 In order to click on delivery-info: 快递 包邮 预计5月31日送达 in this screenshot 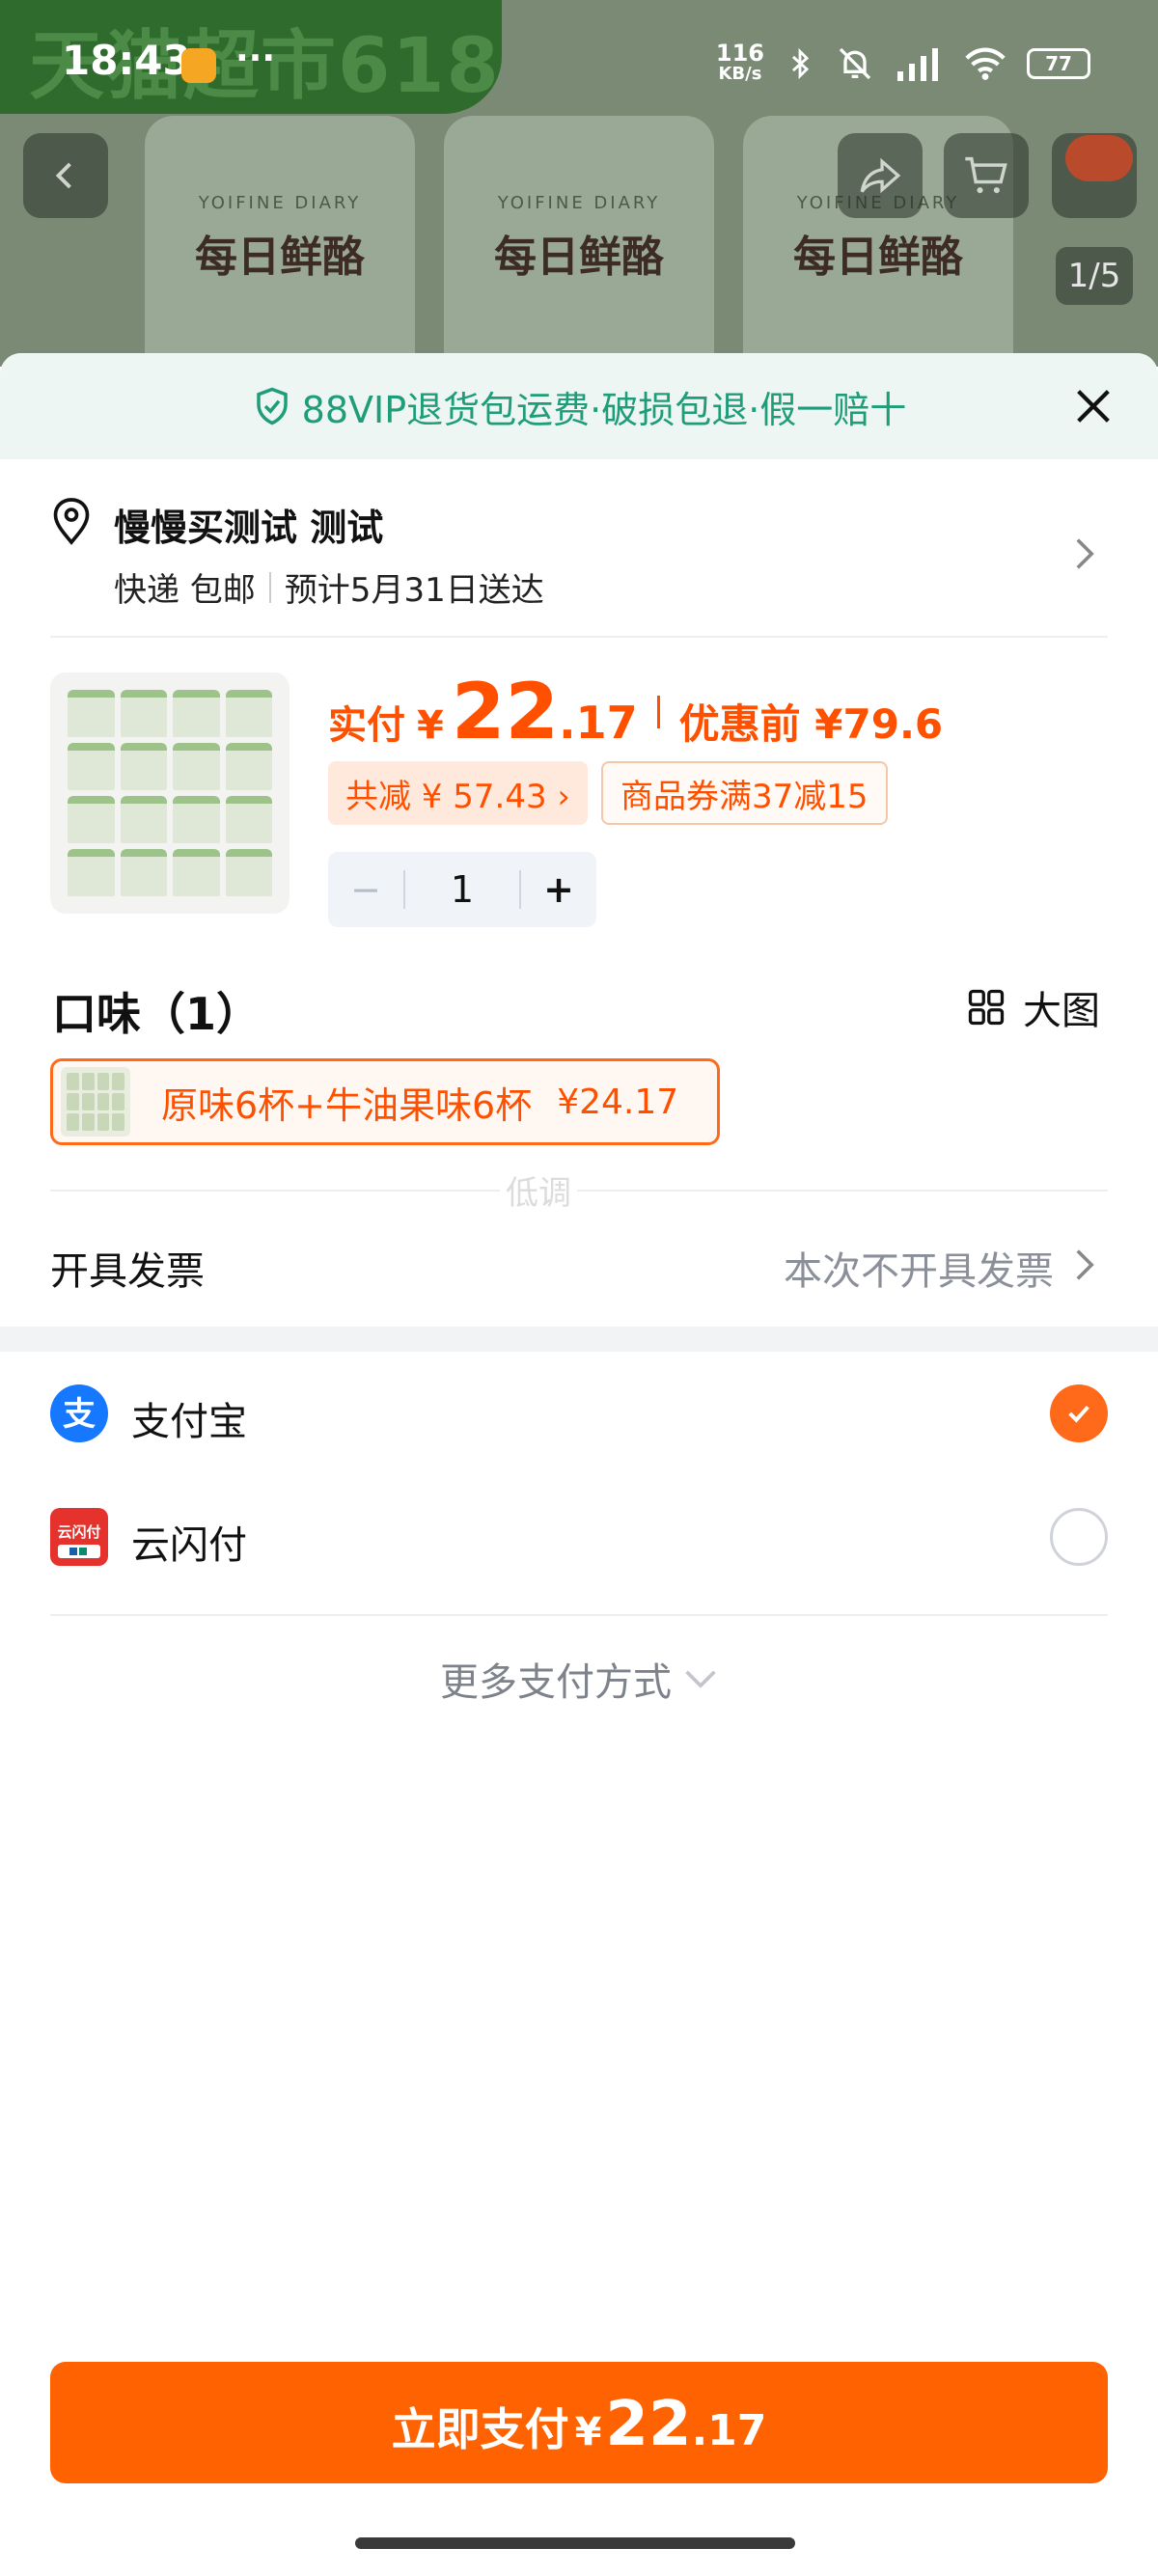, I will do `click(329, 587)`.